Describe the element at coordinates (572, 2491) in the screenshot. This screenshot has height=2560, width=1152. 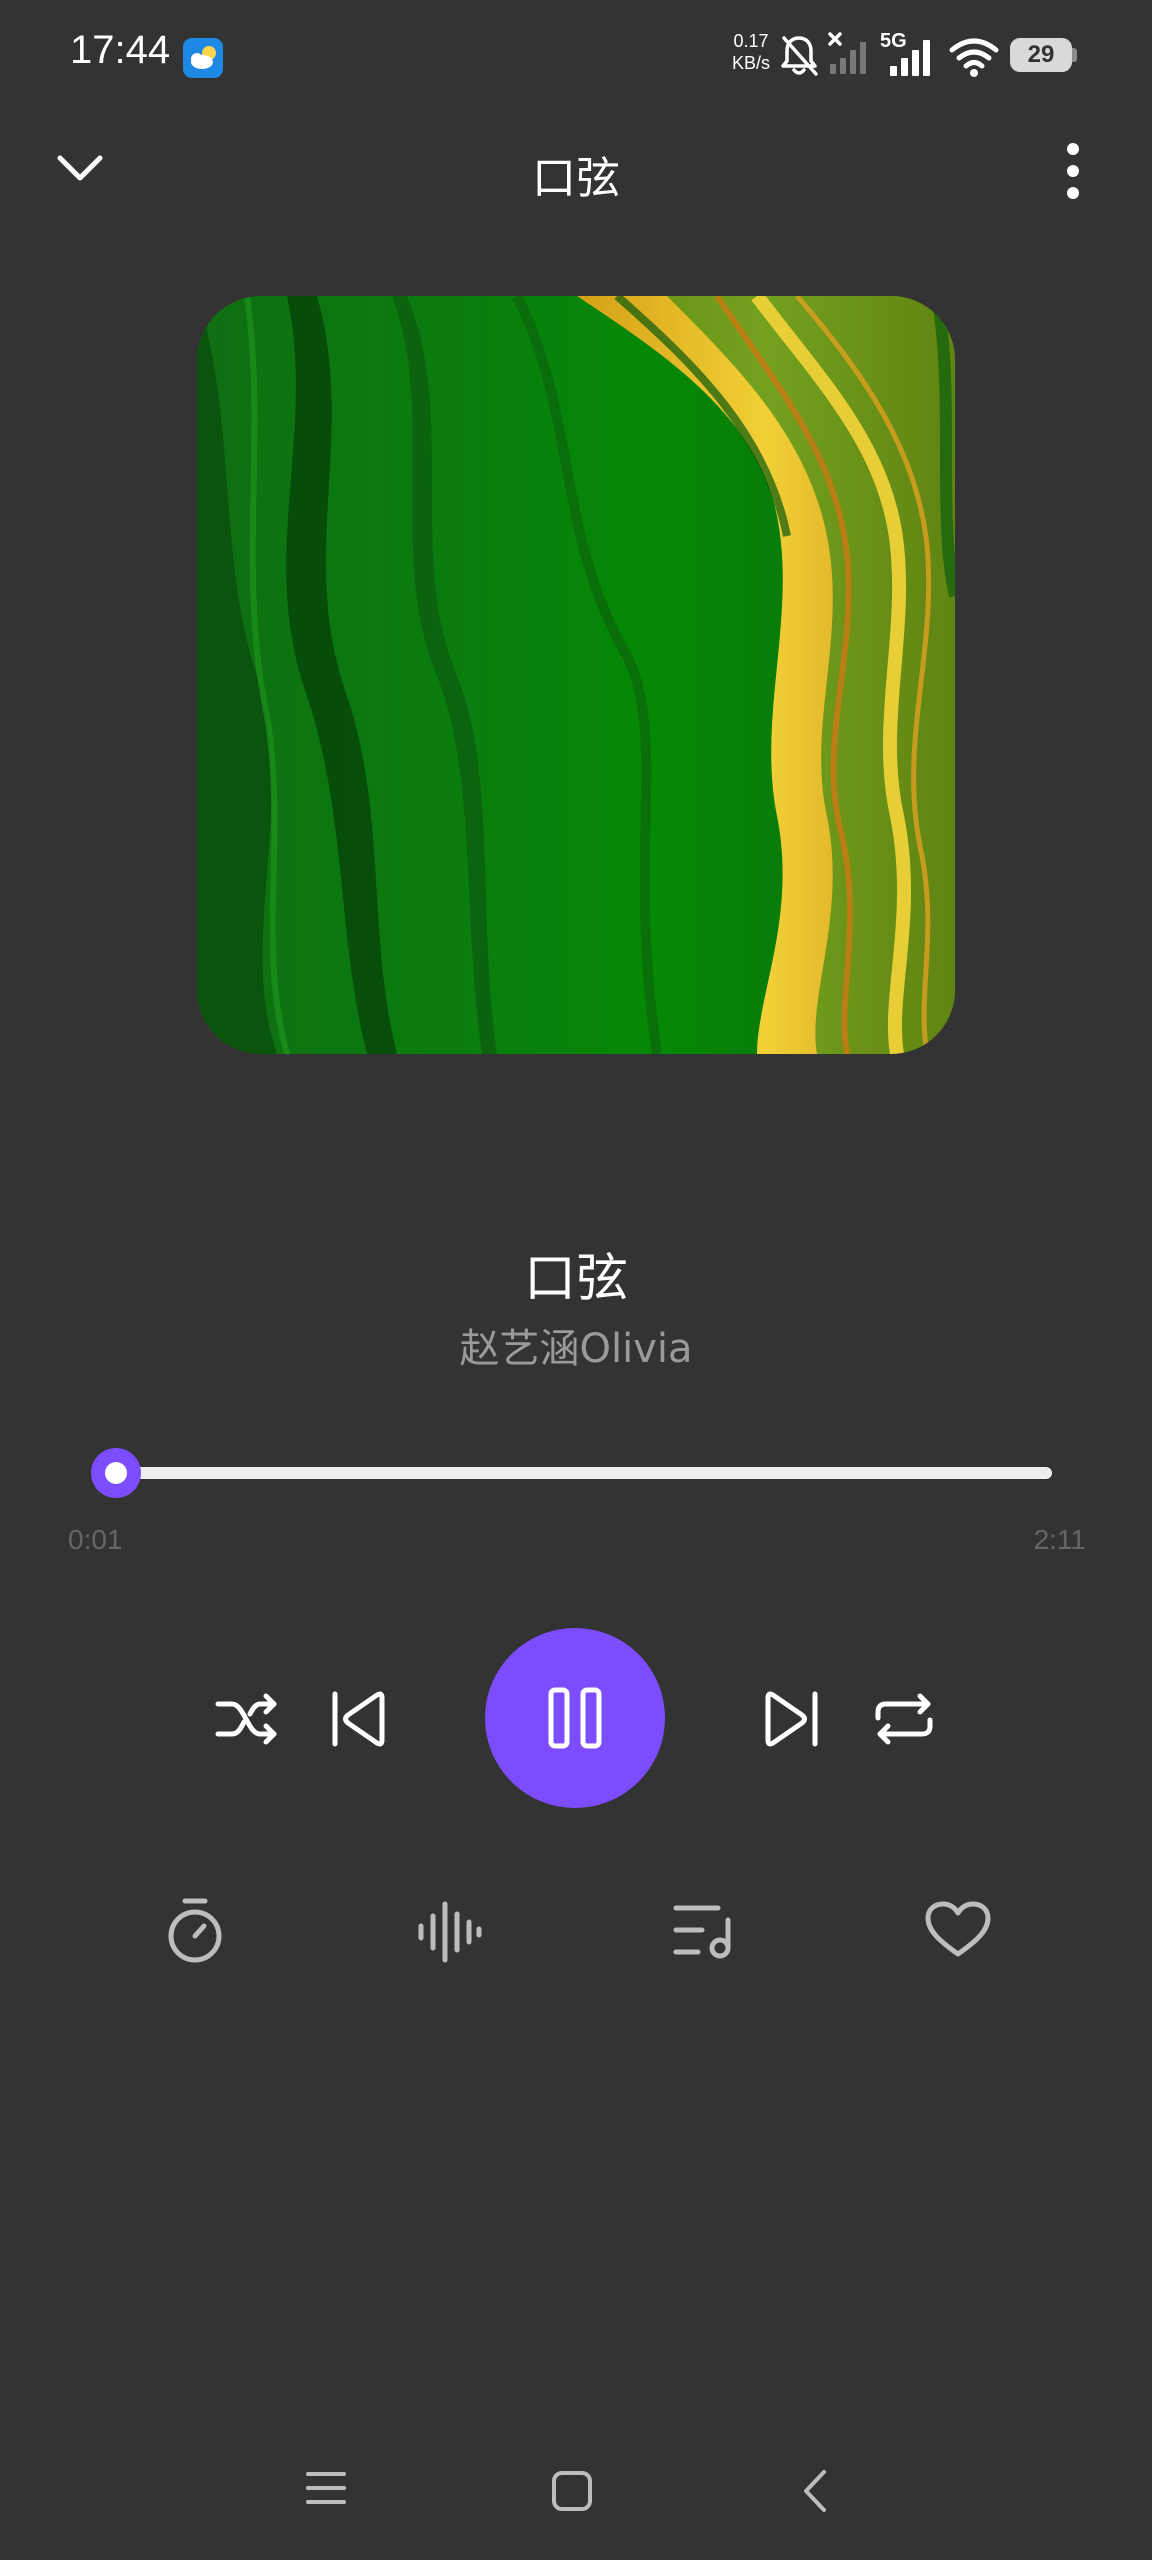
I see `home-icon` at that location.